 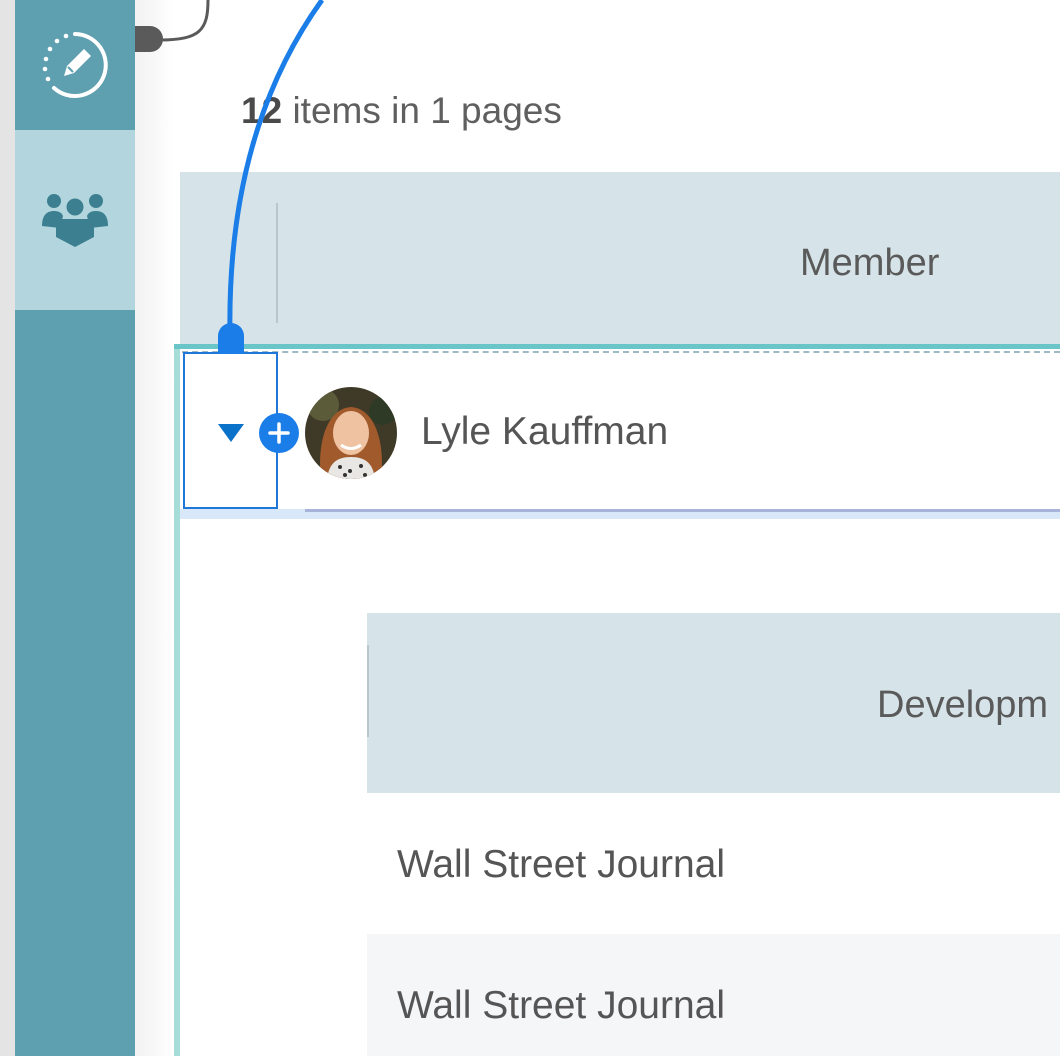 I want to click on row-divider, so click(x=682, y=510).